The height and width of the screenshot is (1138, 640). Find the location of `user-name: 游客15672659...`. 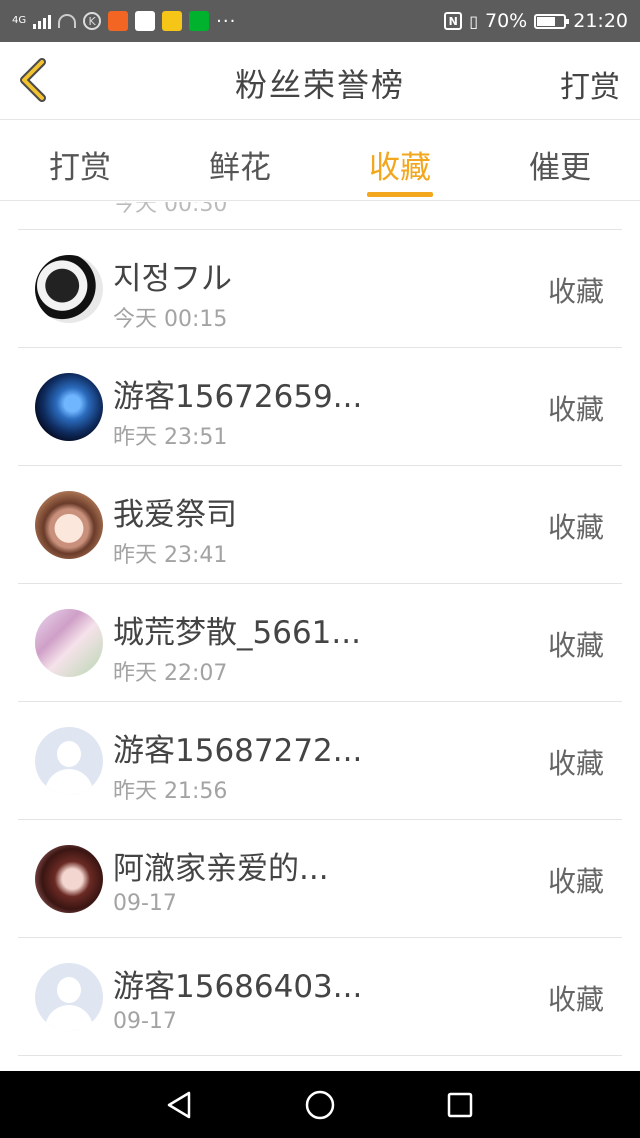

user-name: 游客15672659... is located at coordinates (238, 397).